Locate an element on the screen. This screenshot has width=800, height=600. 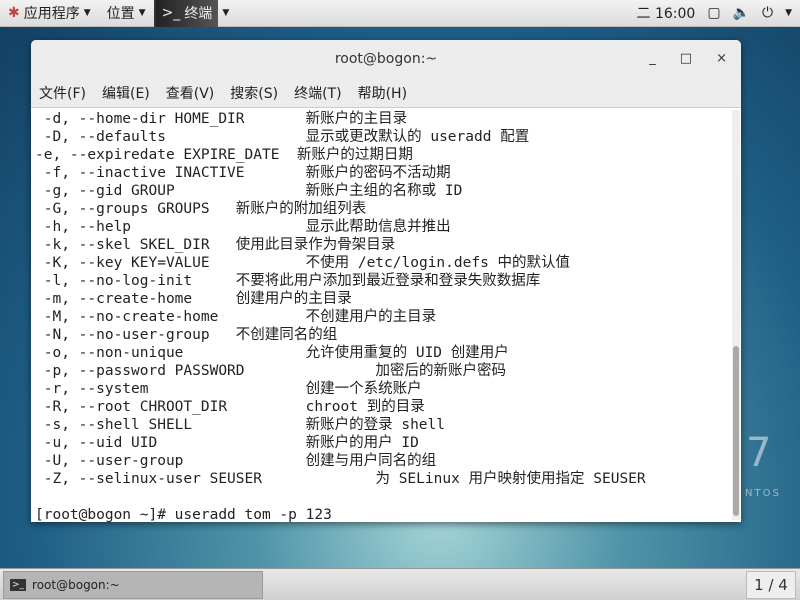
terminal-line: -m, --create-home 创建用户的主目录 is located at coordinates (193, 299).